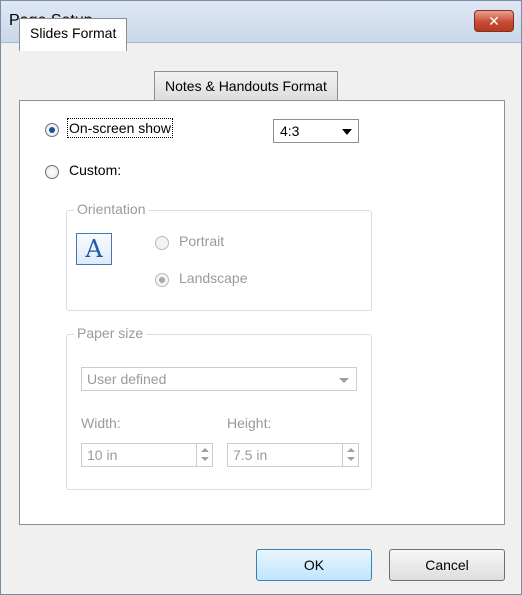 This screenshot has width=522, height=595. What do you see at coordinates (350, 455) in the screenshot?
I see `height-stepper` at bounding box center [350, 455].